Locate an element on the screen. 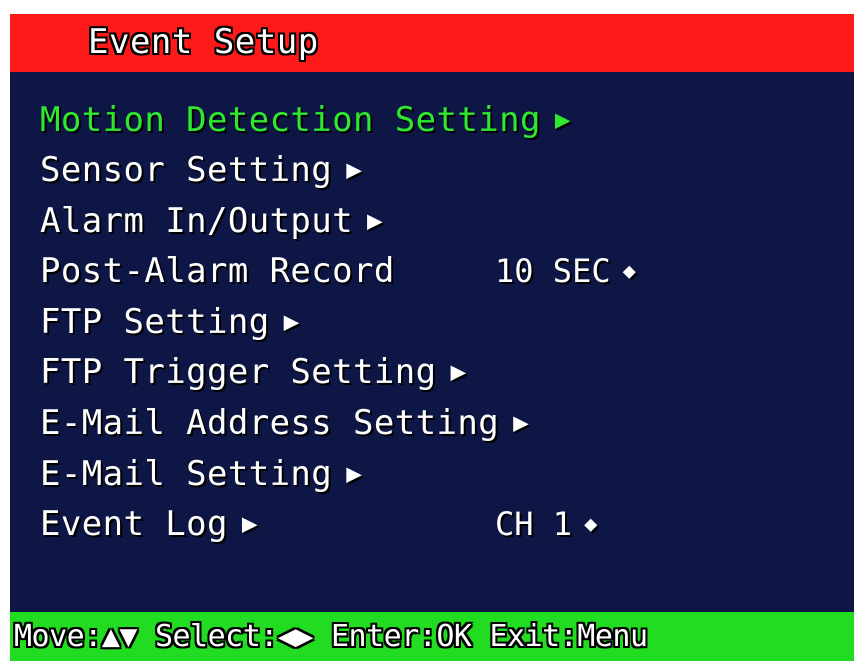 Image resolution: width=854 pixels, height=661 pixels. page-title: Event Setup is located at coordinates (203, 42).